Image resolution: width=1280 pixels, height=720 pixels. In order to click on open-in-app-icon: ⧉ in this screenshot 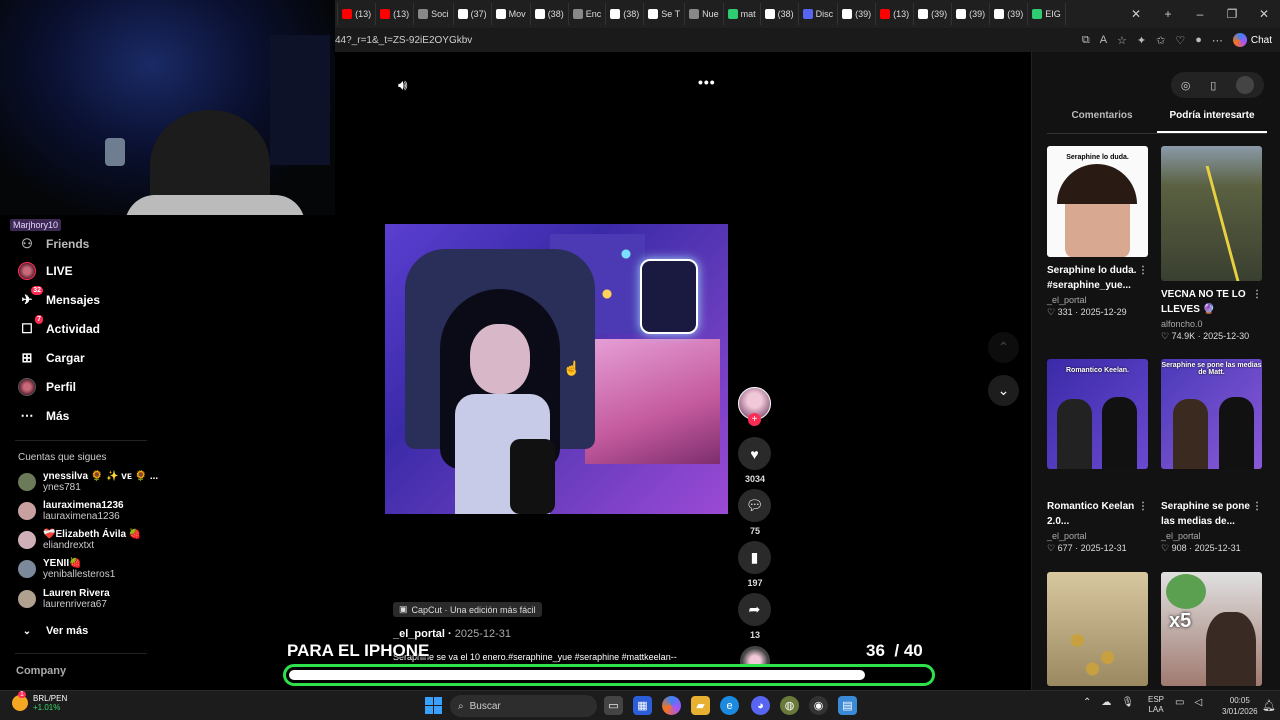, I will do `click(1086, 40)`.